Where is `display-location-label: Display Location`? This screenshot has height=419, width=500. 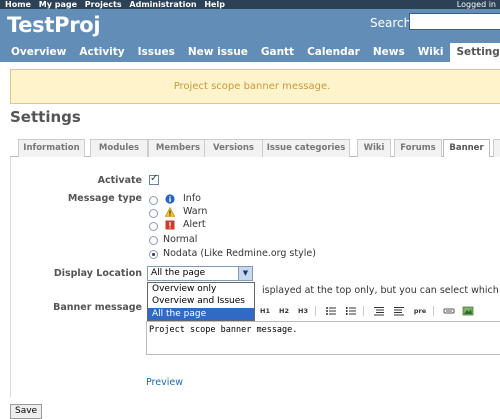
display-location-label: Display Location is located at coordinates (97, 273).